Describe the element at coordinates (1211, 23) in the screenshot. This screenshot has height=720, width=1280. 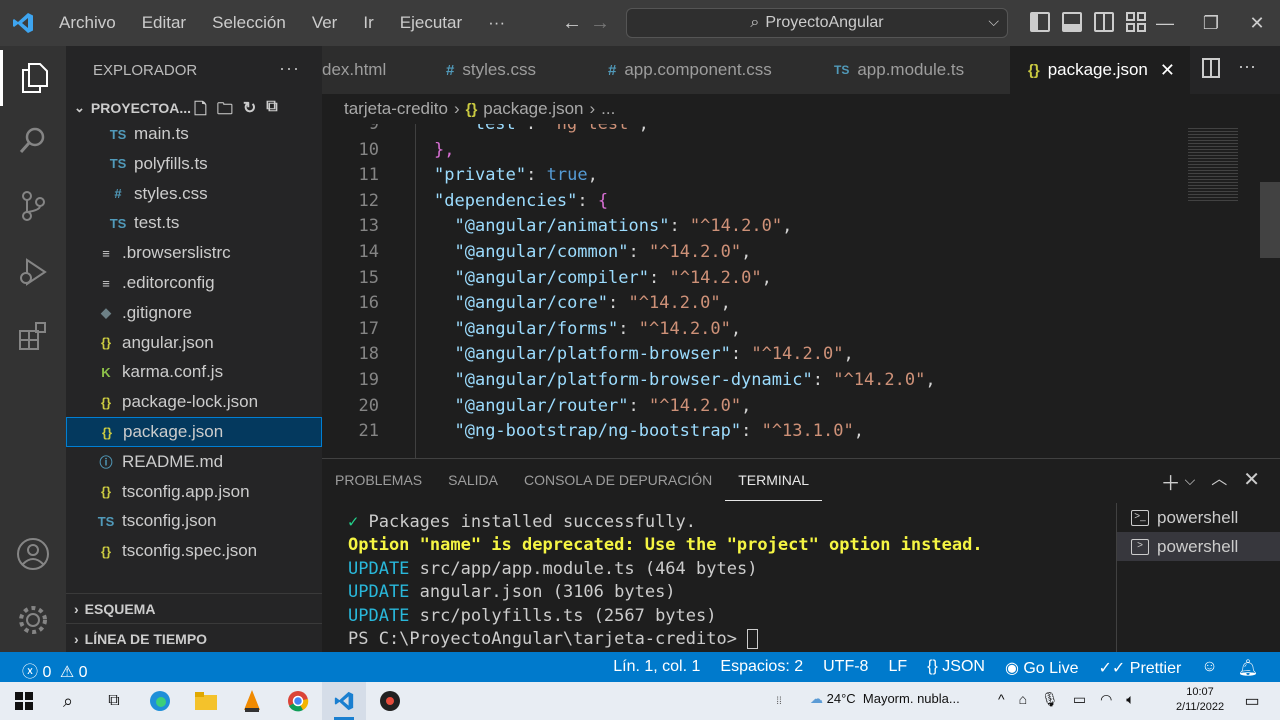
I see `restore-icon: ❐` at that location.